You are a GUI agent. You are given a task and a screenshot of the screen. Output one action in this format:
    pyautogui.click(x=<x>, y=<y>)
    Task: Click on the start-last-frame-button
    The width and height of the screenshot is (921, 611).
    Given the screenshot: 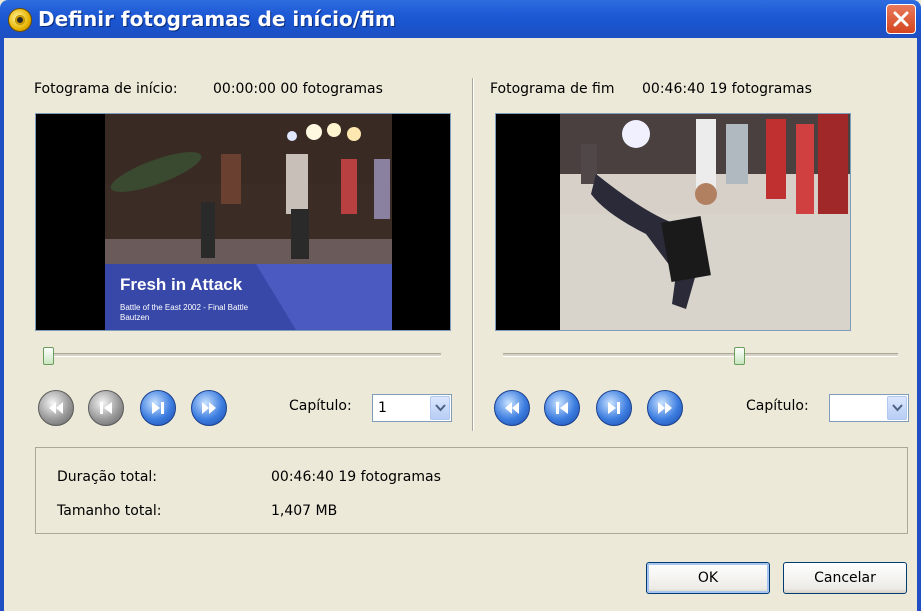 What is the action you would take?
    pyautogui.click(x=209, y=408)
    